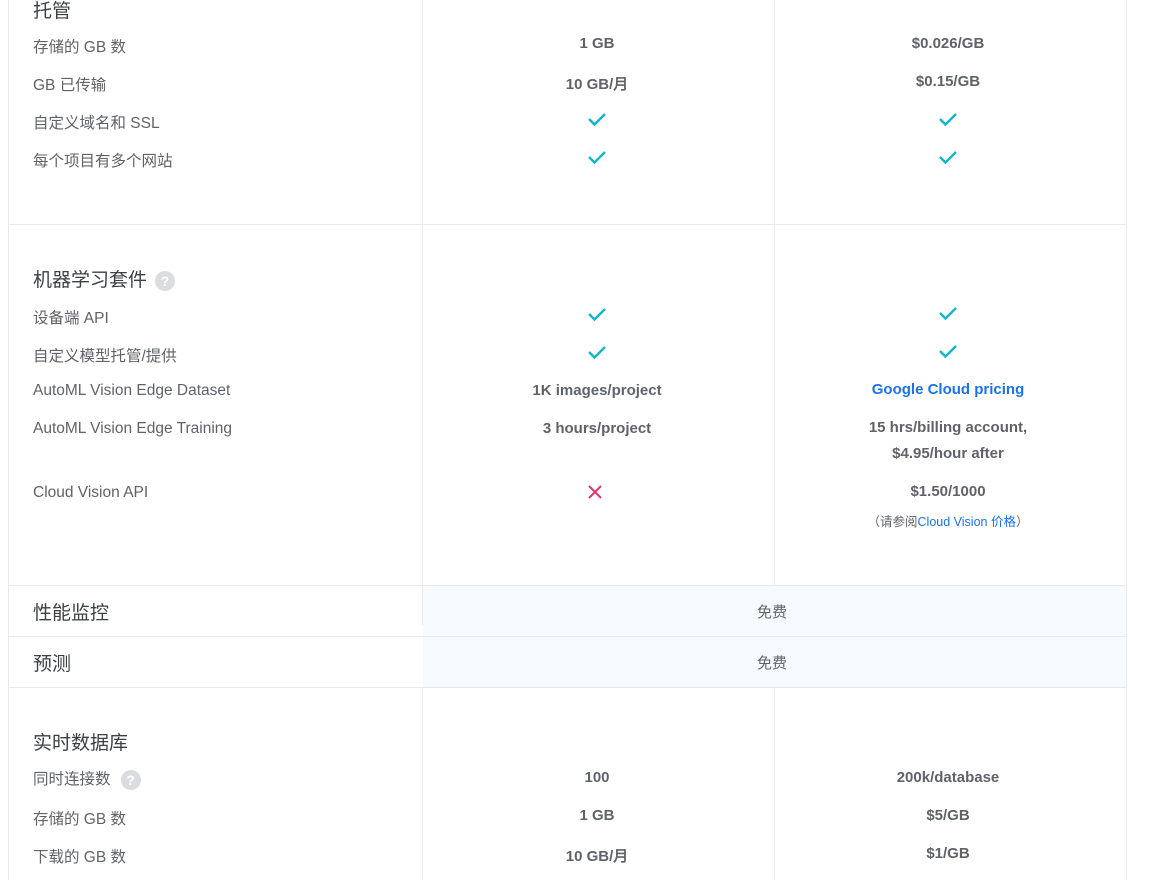 The image size is (1149, 880). Describe the element at coordinates (892, 522) in the screenshot. I see `note-prefix: （请参阅` at that location.